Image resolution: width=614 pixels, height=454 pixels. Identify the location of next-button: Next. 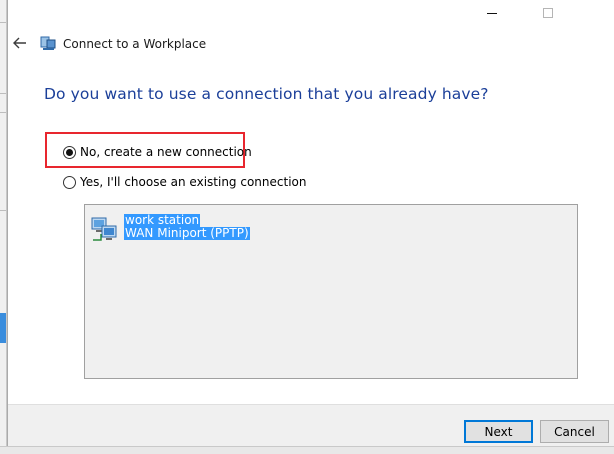
(498, 431).